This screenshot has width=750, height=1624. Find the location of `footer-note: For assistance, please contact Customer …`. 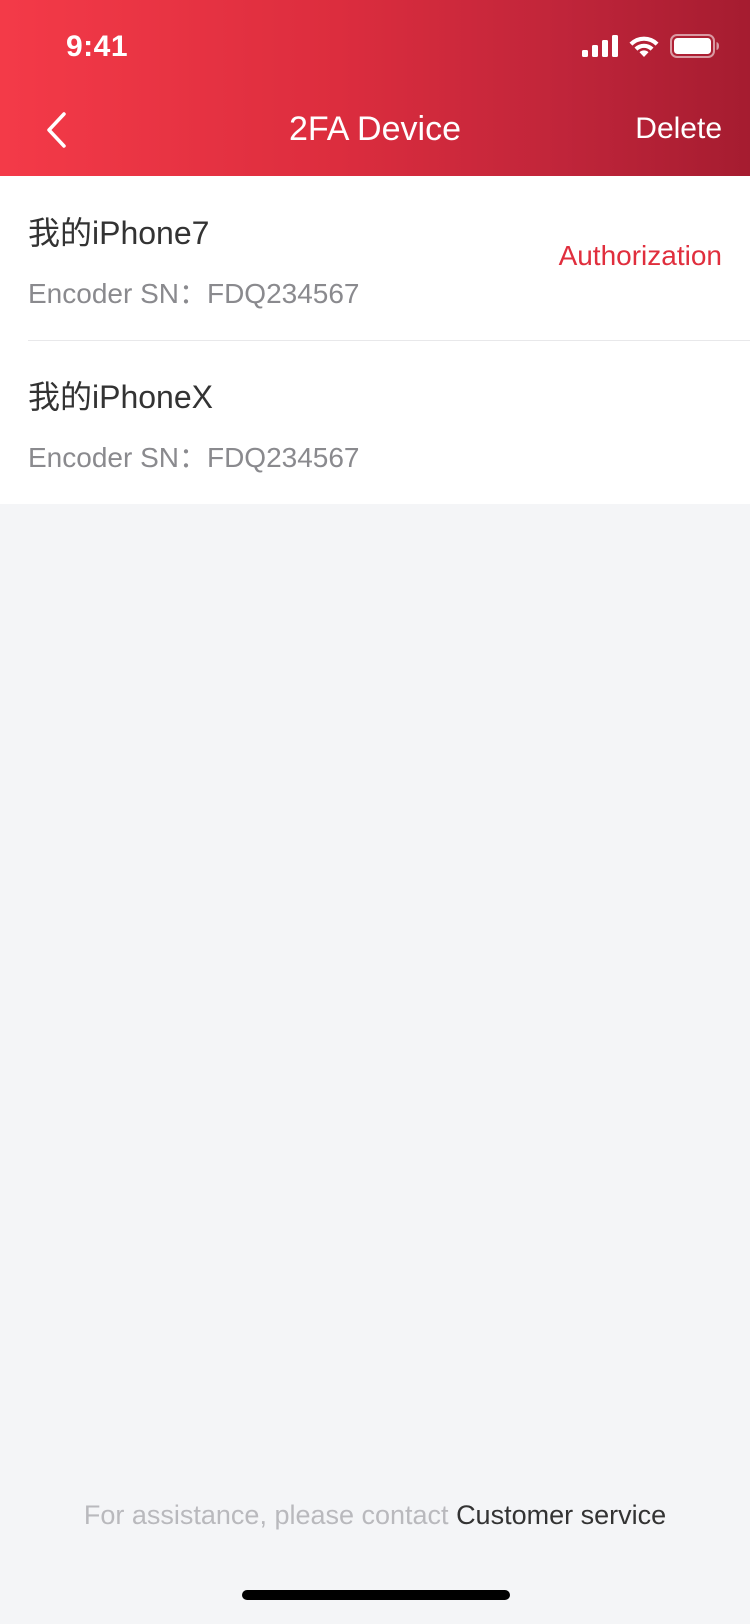

footer-note: For assistance, please contact Customer … is located at coordinates (375, 1515).